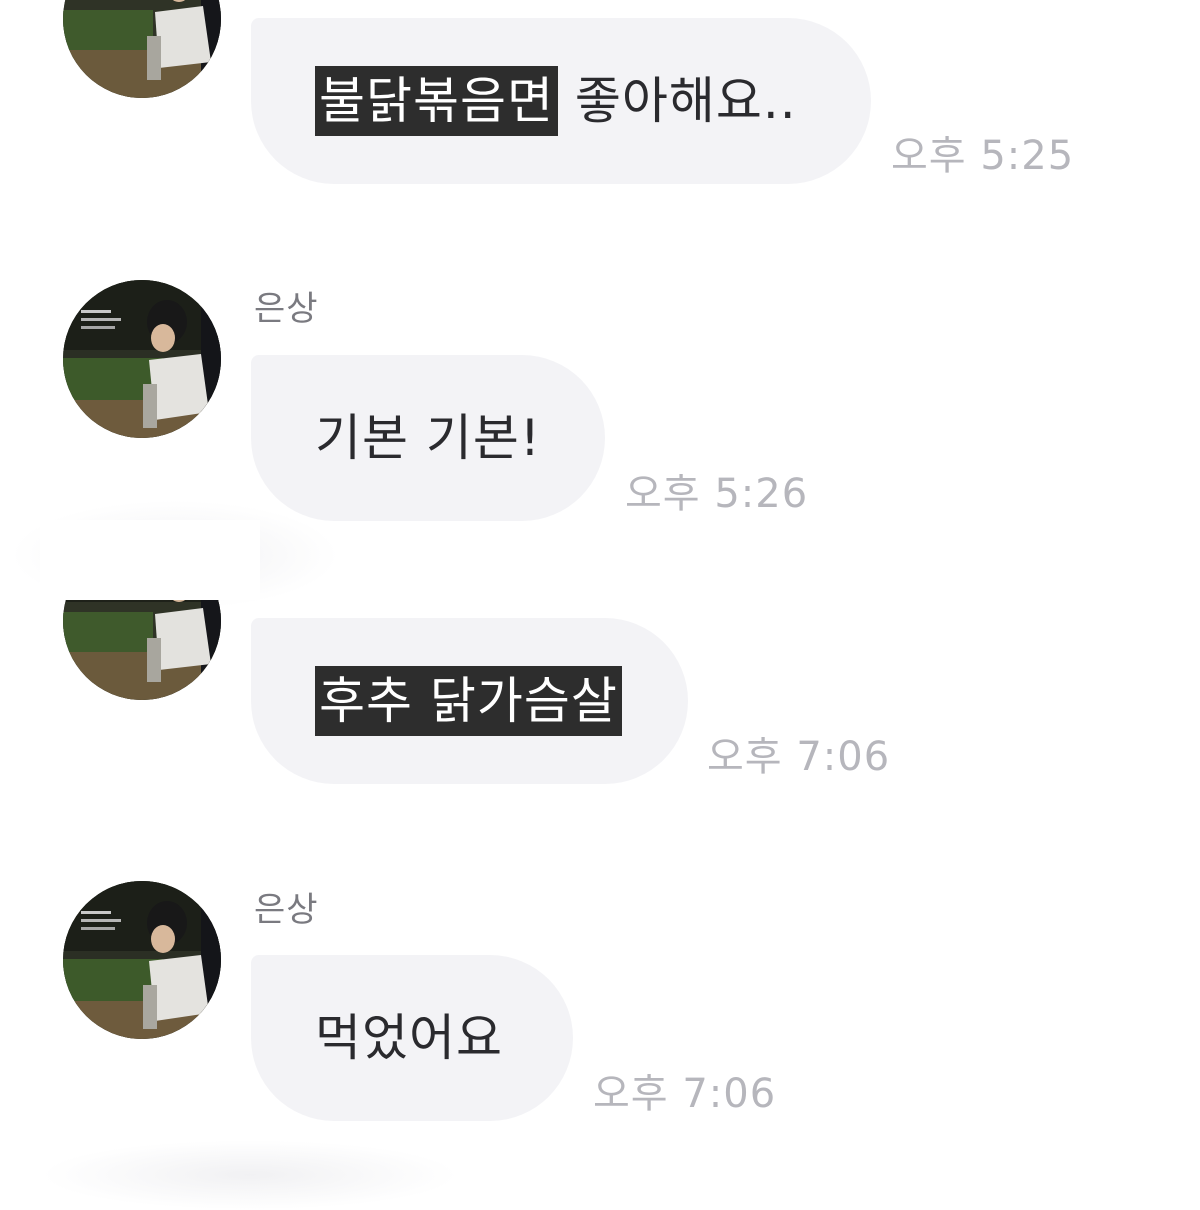 The image size is (1200, 1210). What do you see at coordinates (677, 100) in the screenshot?
I see `message-text: 좋아해요..` at bounding box center [677, 100].